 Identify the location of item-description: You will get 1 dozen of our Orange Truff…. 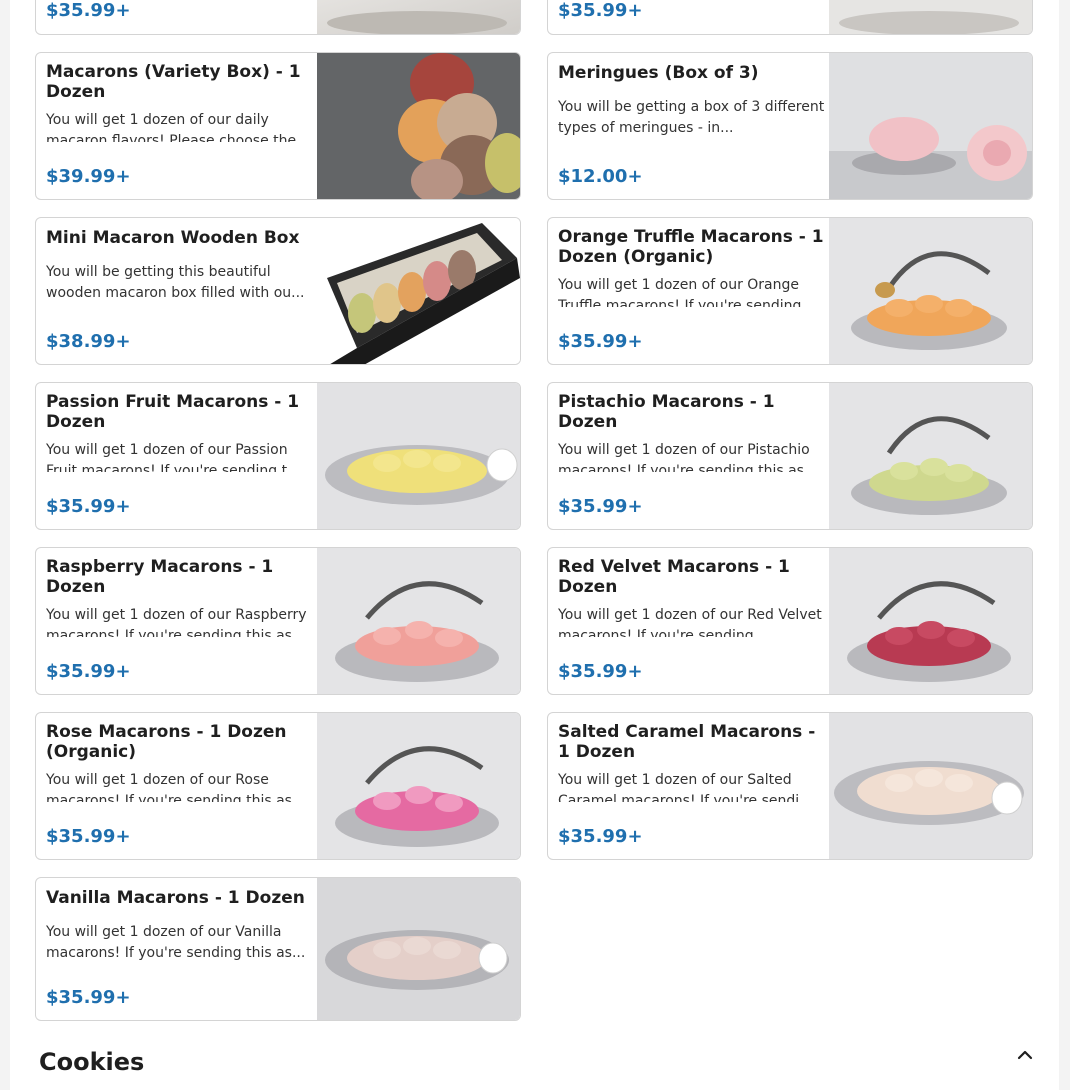
(680, 292).